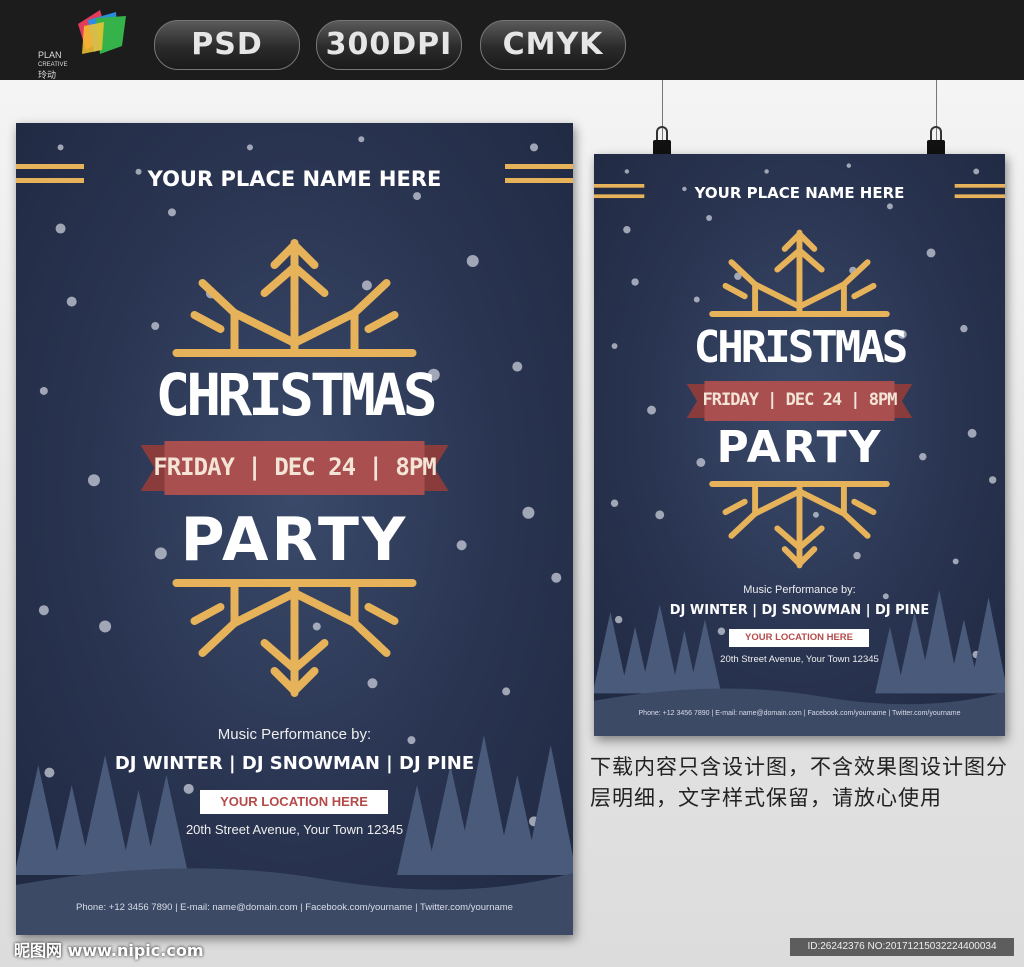  Describe the element at coordinates (39, 820) in the screenshot. I see `pine-tree-icon` at that location.